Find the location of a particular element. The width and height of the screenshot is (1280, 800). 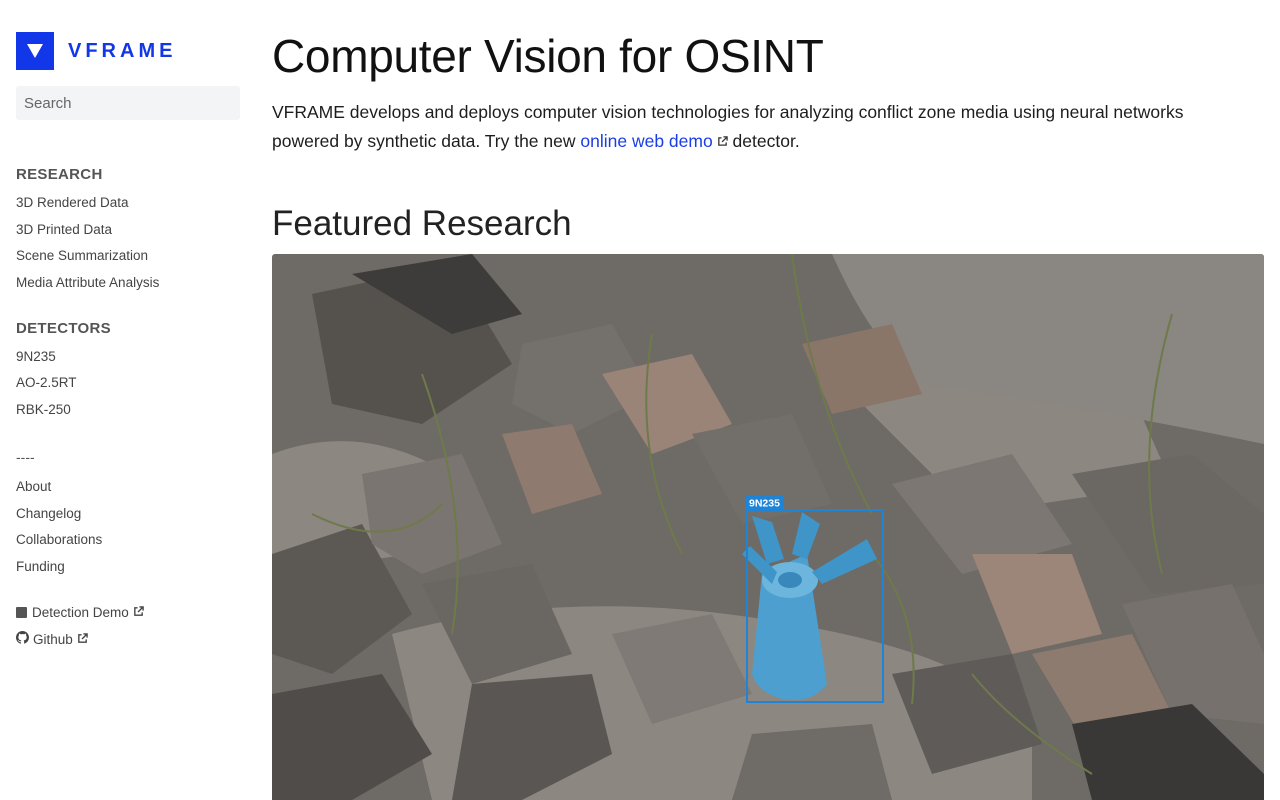

intro-text-after: detector. is located at coordinates (763, 141).